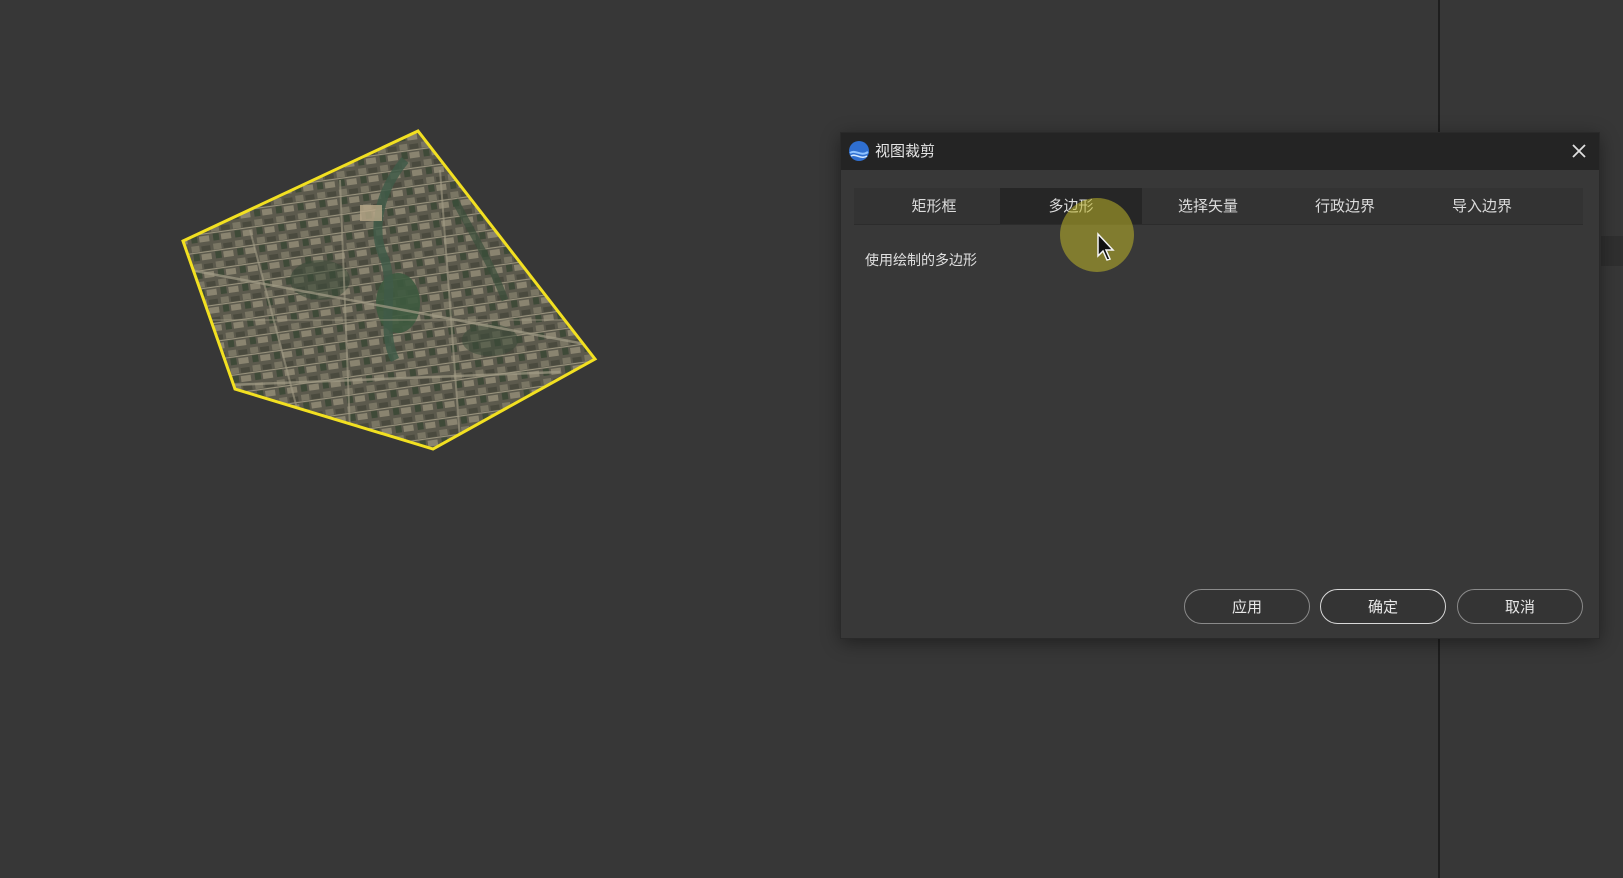  What do you see at coordinates (1220, 151) in the screenshot?
I see `dialog-titlebar: 视图裁剪` at bounding box center [1220, 151].